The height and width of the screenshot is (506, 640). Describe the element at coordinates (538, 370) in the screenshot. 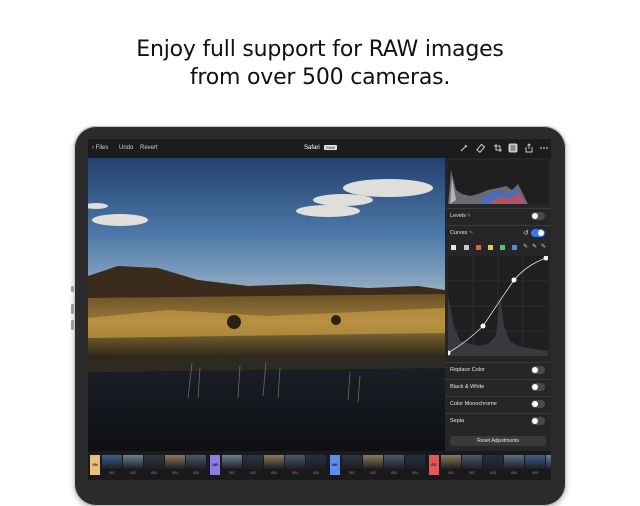

I see `replace-color-toggle` at that location.